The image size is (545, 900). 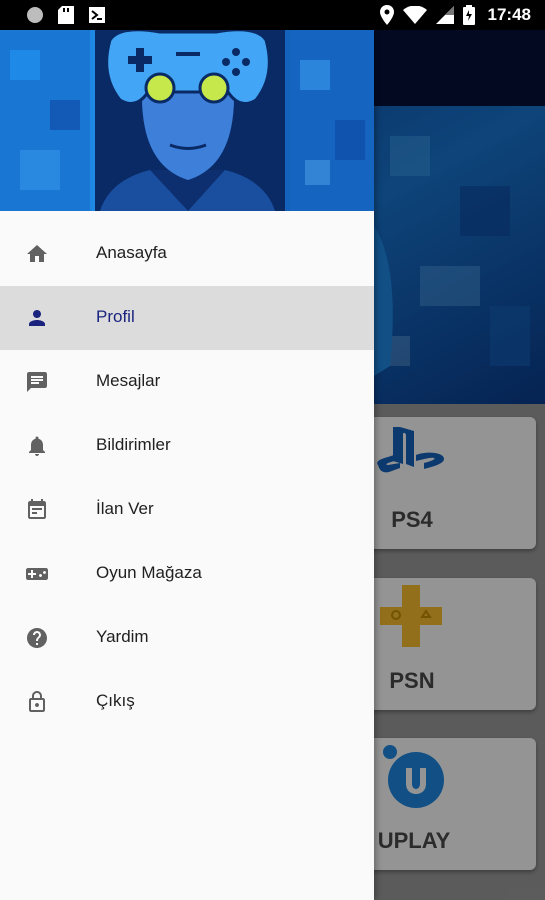 I want to click on gamepad-icon, so click(x=37, y=574).